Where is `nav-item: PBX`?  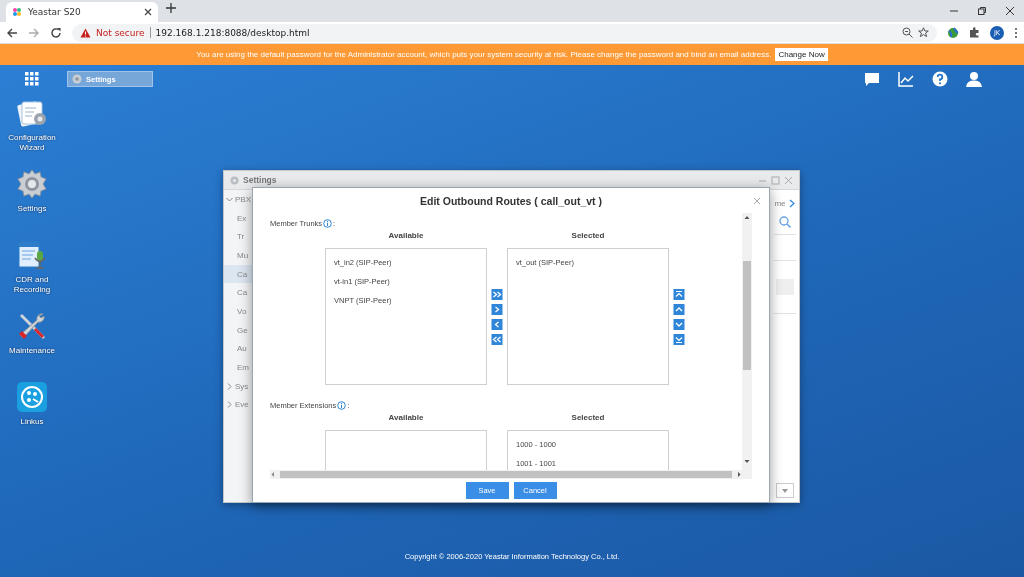
nav-item: PBX is located at coordinates (238, 199).